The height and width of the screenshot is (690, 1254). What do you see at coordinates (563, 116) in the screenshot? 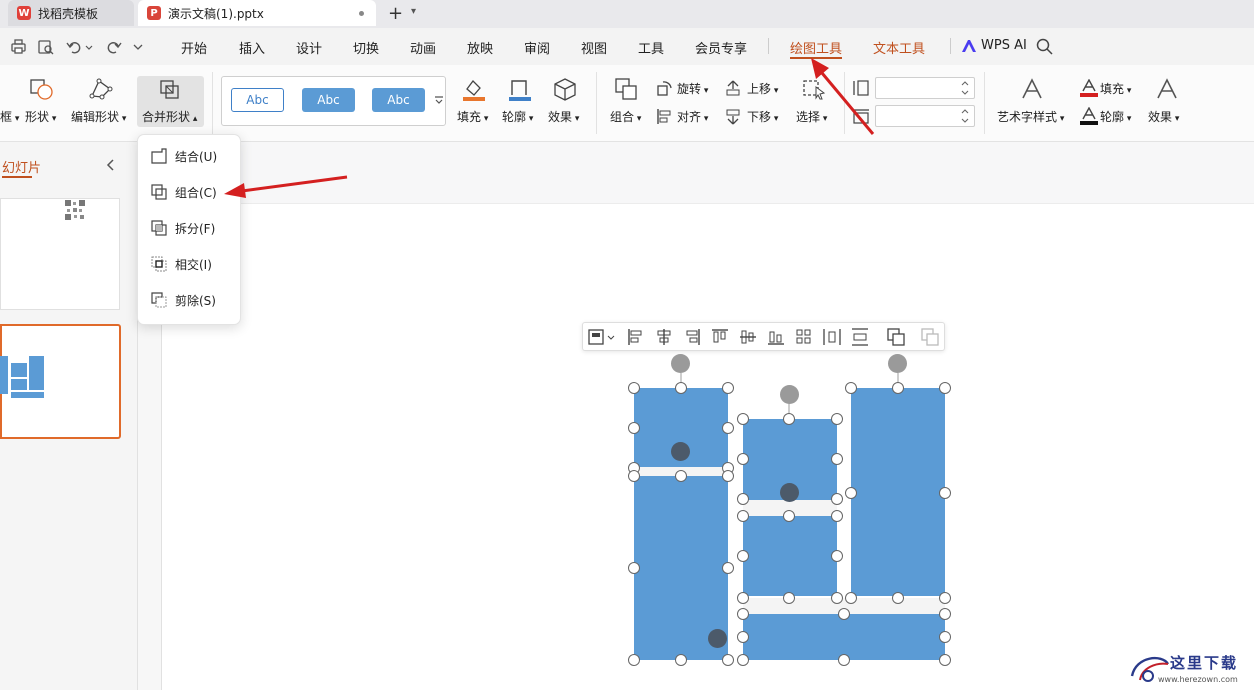
I see `shape-effect-button: 效果 ▾` at bounding box center [563, 116].